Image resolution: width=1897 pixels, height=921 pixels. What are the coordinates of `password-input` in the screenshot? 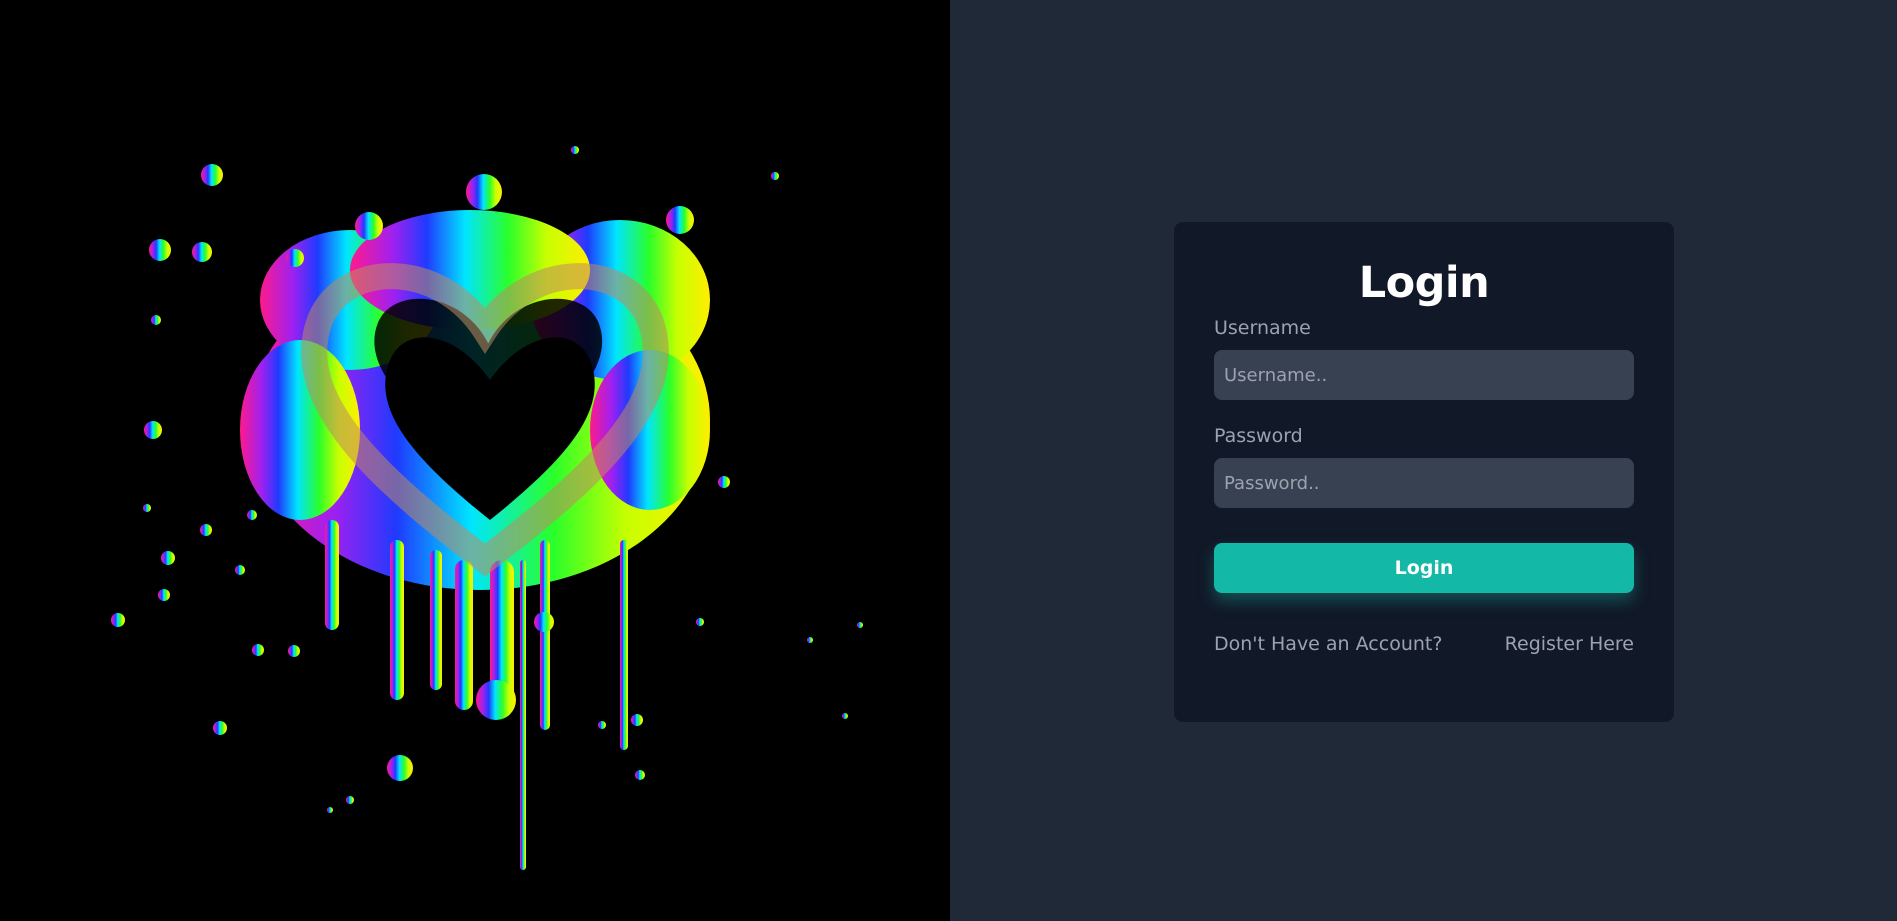 It's located at (1424, 483).